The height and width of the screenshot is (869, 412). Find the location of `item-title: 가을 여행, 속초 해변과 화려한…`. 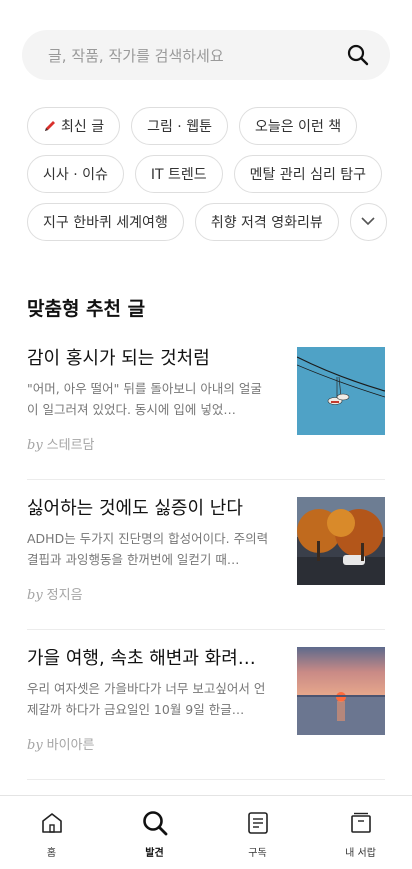

item-title: 가을 여행, 속초 해변과 화려한… is located at coordinates (149, 659).